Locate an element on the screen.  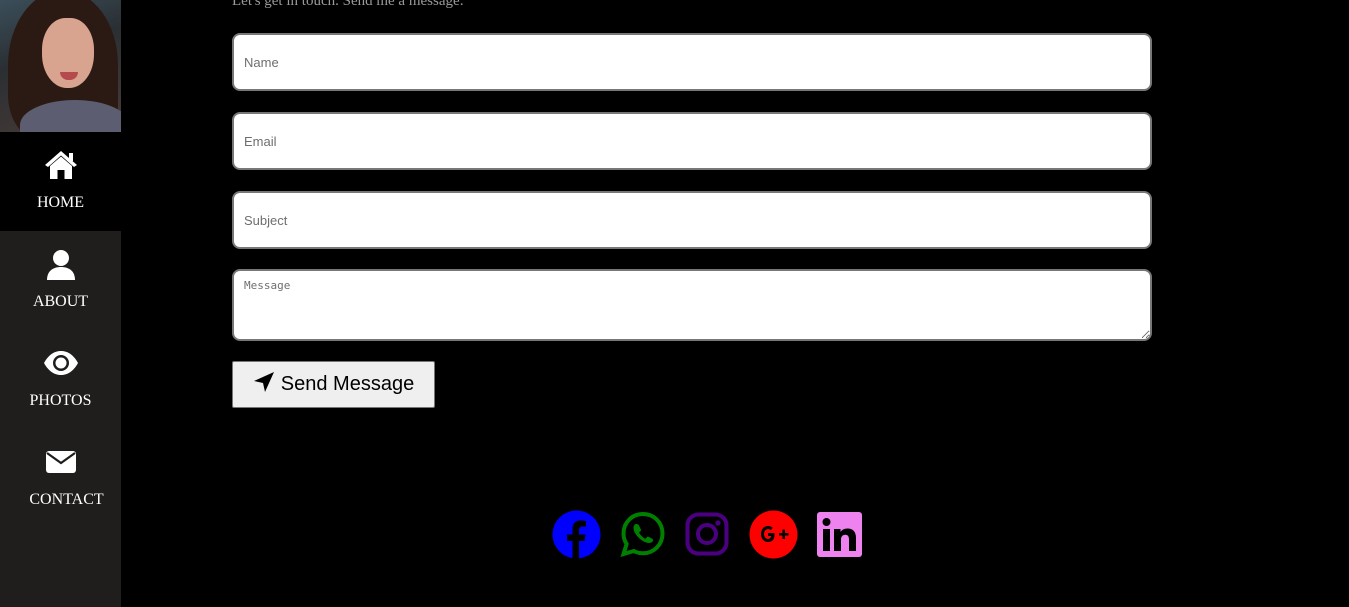
email-field is located at coordinates (692, 141).